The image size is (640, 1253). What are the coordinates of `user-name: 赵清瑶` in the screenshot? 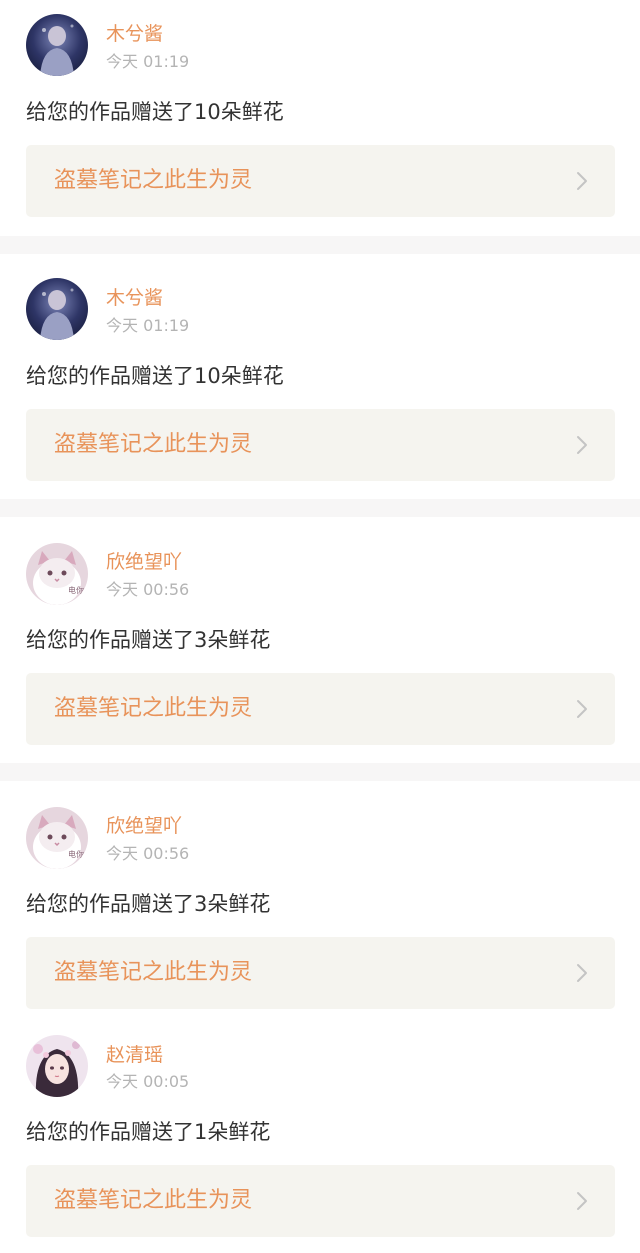 It's located at (134, 1055).